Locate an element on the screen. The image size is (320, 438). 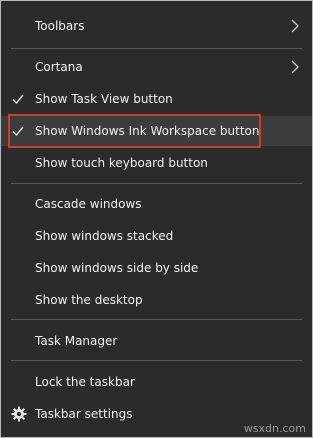
menu-item-show-task-view: Show Task View button is located at coordinates (156, 99).